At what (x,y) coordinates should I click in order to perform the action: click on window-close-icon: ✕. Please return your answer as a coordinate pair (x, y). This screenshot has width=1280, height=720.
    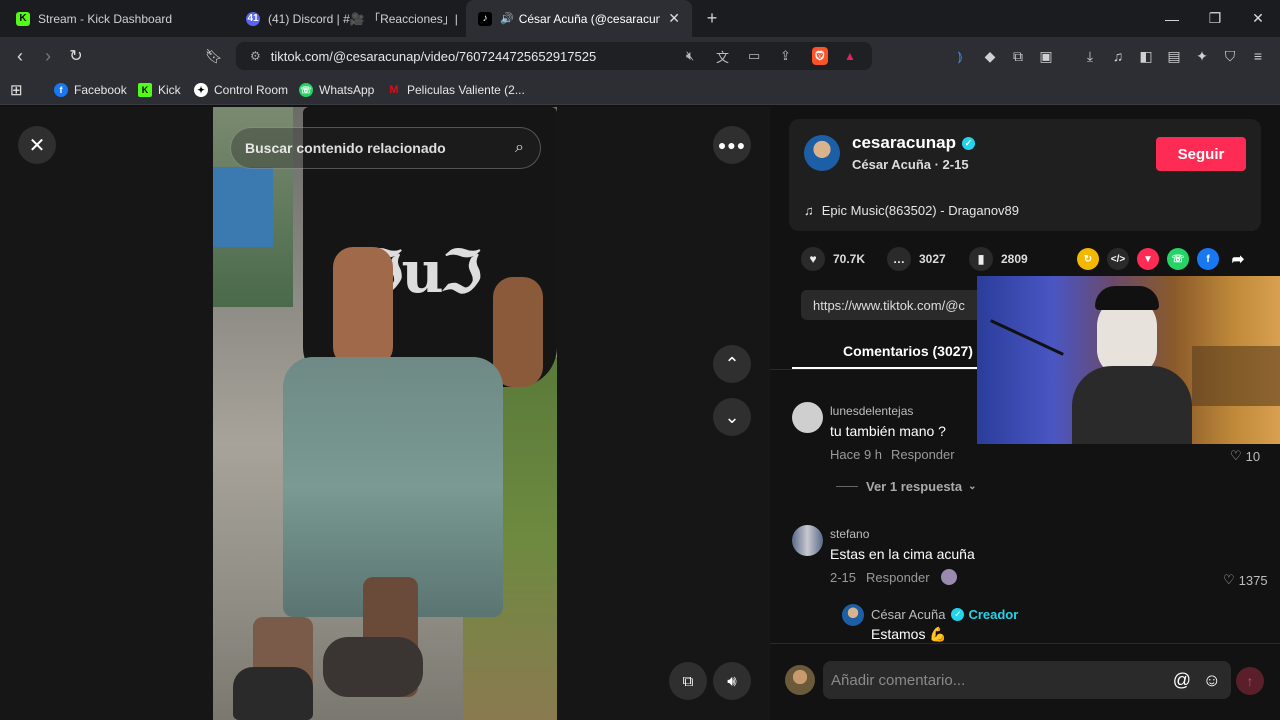
    Looking at the image, I should click on (1258, 18).